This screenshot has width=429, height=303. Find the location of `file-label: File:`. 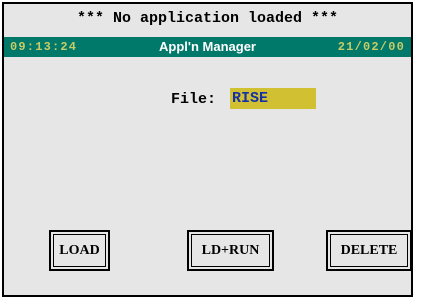

file-label: File: is located at coordinates (194, 99).